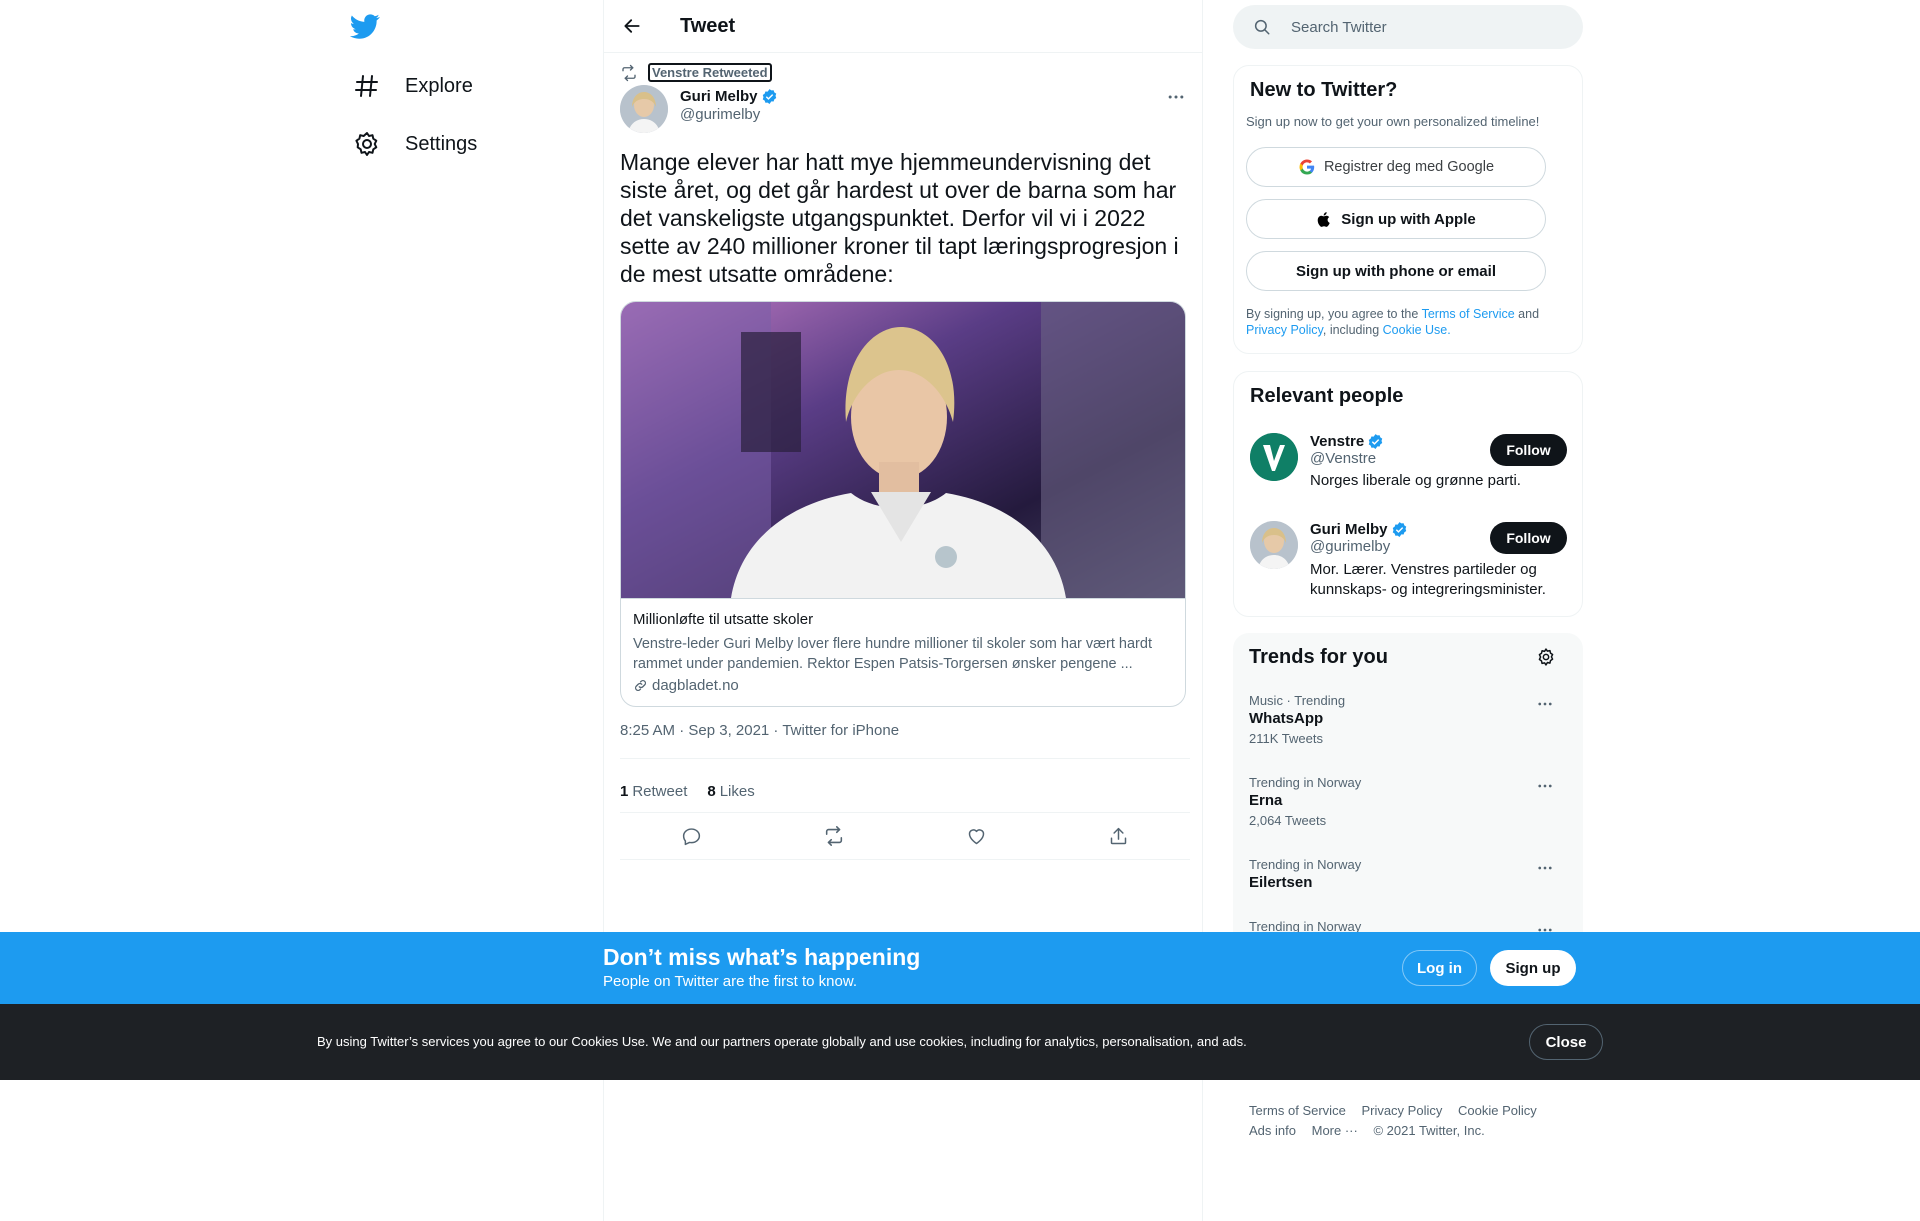  I want to click on login-button: Log in, so click(1439, 968).